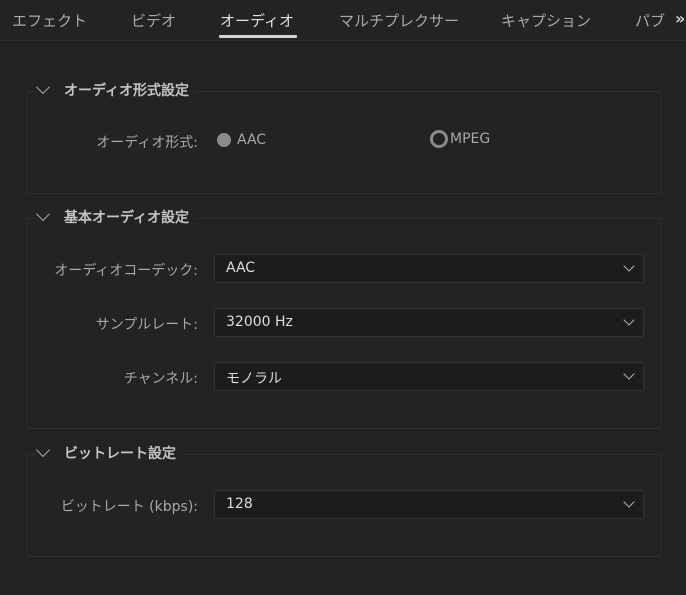 This screenshot has width=686, height=595. I want to click on bitrate-value: 128, so click(239, 504).